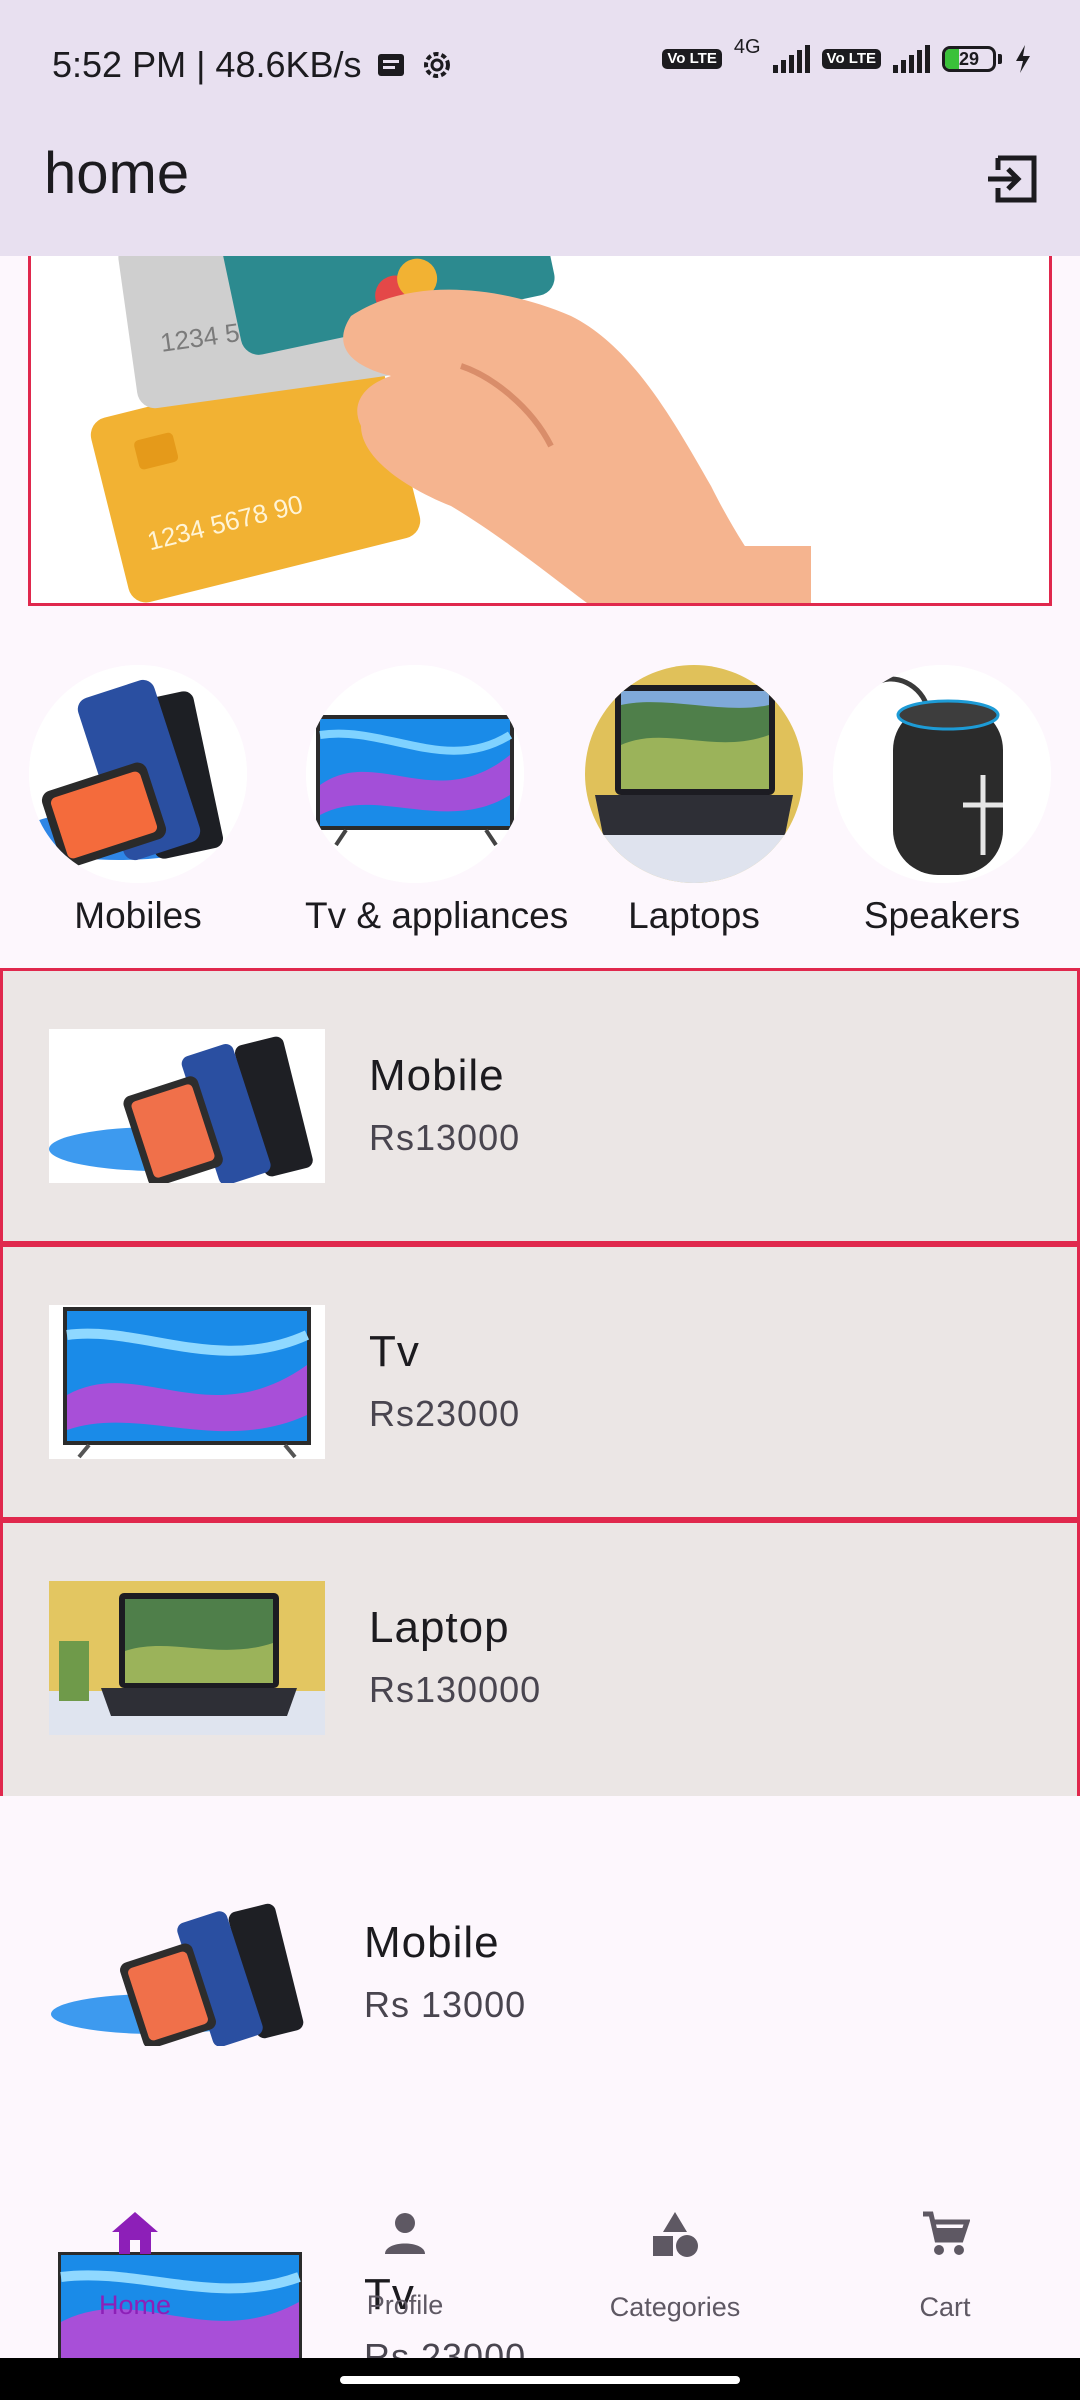 Image resolution: width=1080 pixels, height=2400 pixels. What do you see at coordinates (1013, 179) in the screenshot?
I see `logout-icon` at bounding box center [1013, 179].